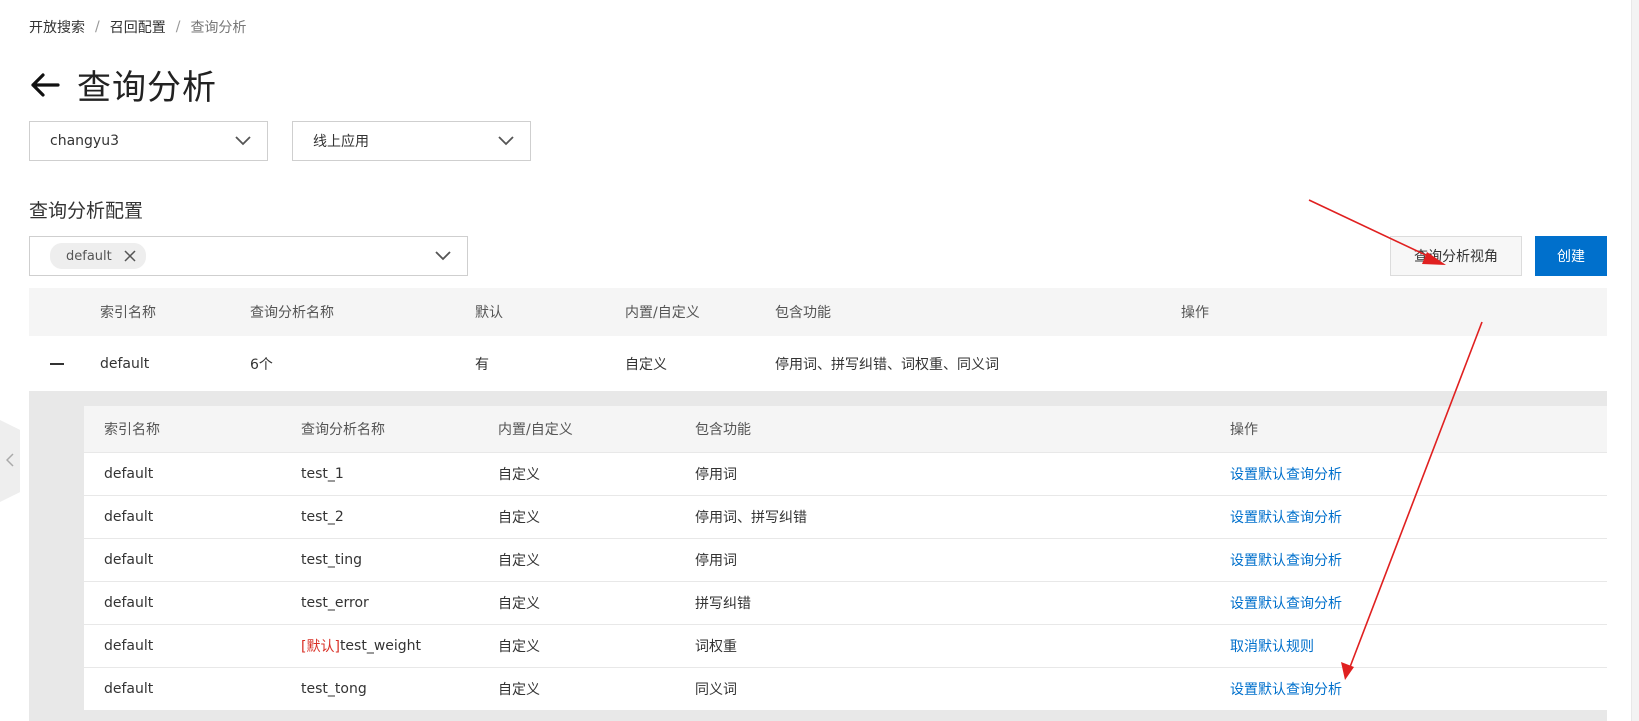 The image size is (1639, 721). I want to click on title-row: 查询分析, so click(123, 84).